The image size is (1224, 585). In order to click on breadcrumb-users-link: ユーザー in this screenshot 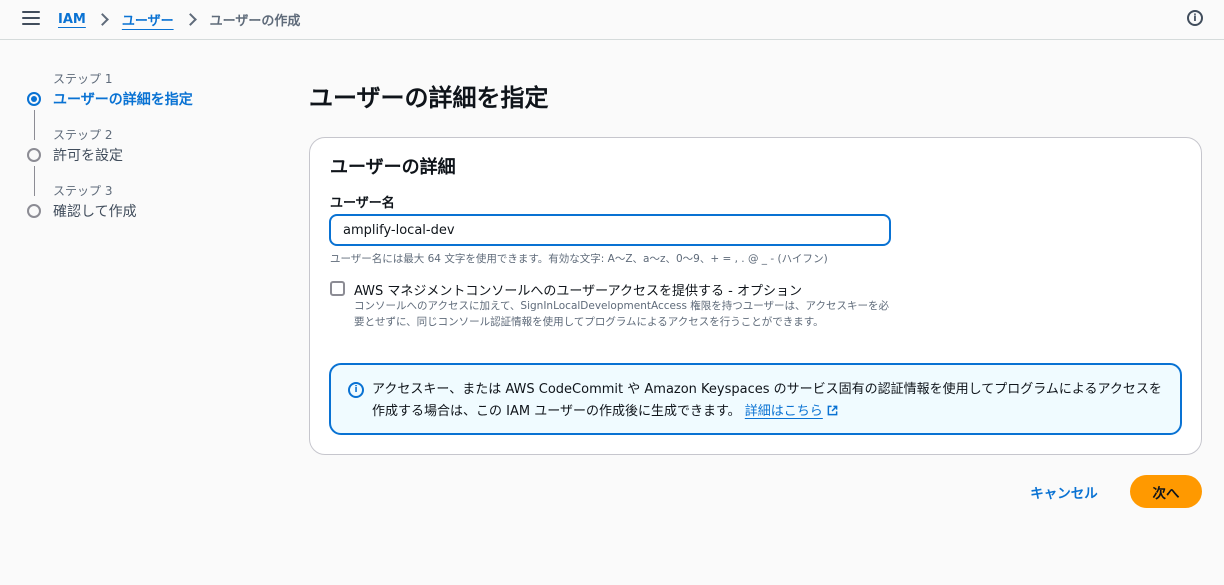, I will do `click(148, 19)`.